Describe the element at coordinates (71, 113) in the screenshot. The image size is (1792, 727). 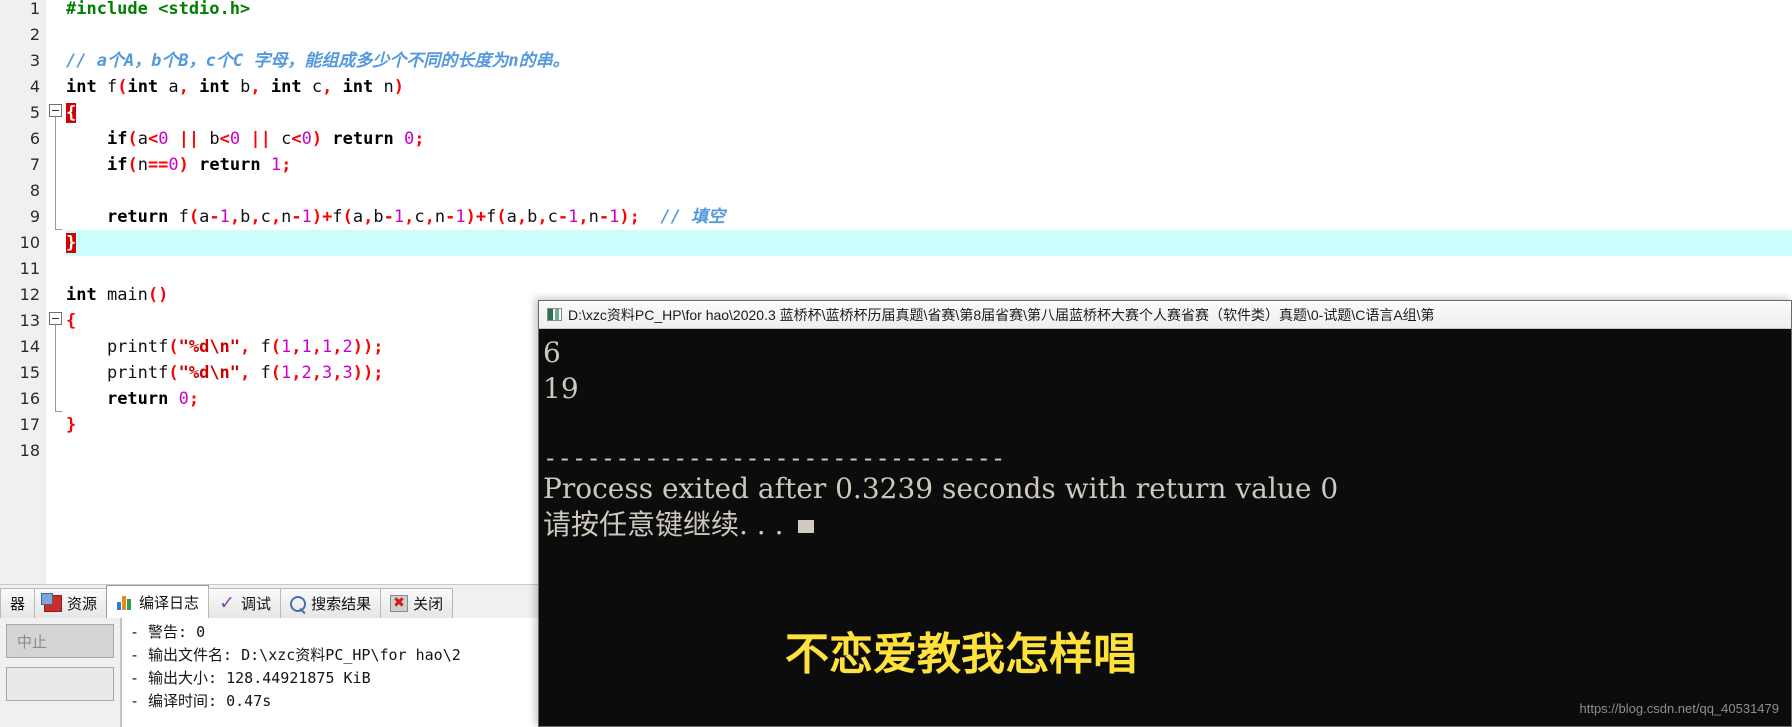
I see `code-line-text: {` at that location.